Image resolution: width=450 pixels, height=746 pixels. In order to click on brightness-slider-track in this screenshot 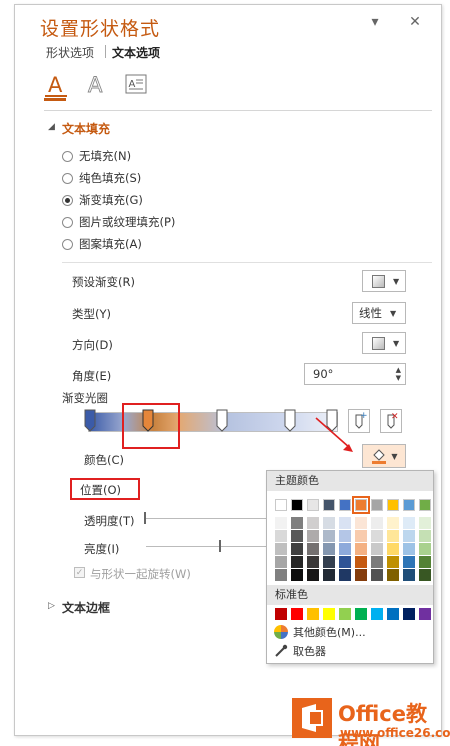, I will do `click(206, 546)`.